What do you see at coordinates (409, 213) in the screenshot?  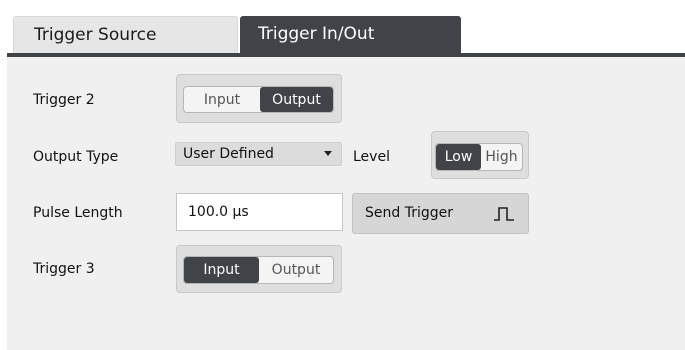 I see `send-trigger-label: Send Trigger` at bounding box center [409, 213].